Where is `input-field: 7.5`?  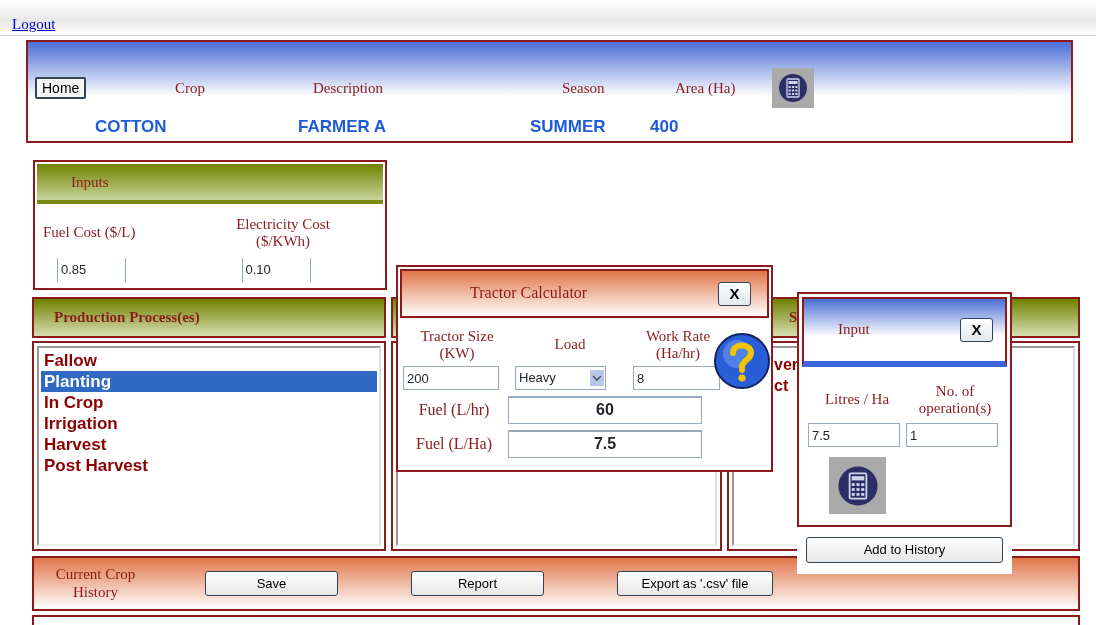 input-field: 7.5 is located at coordinates (854, 435).